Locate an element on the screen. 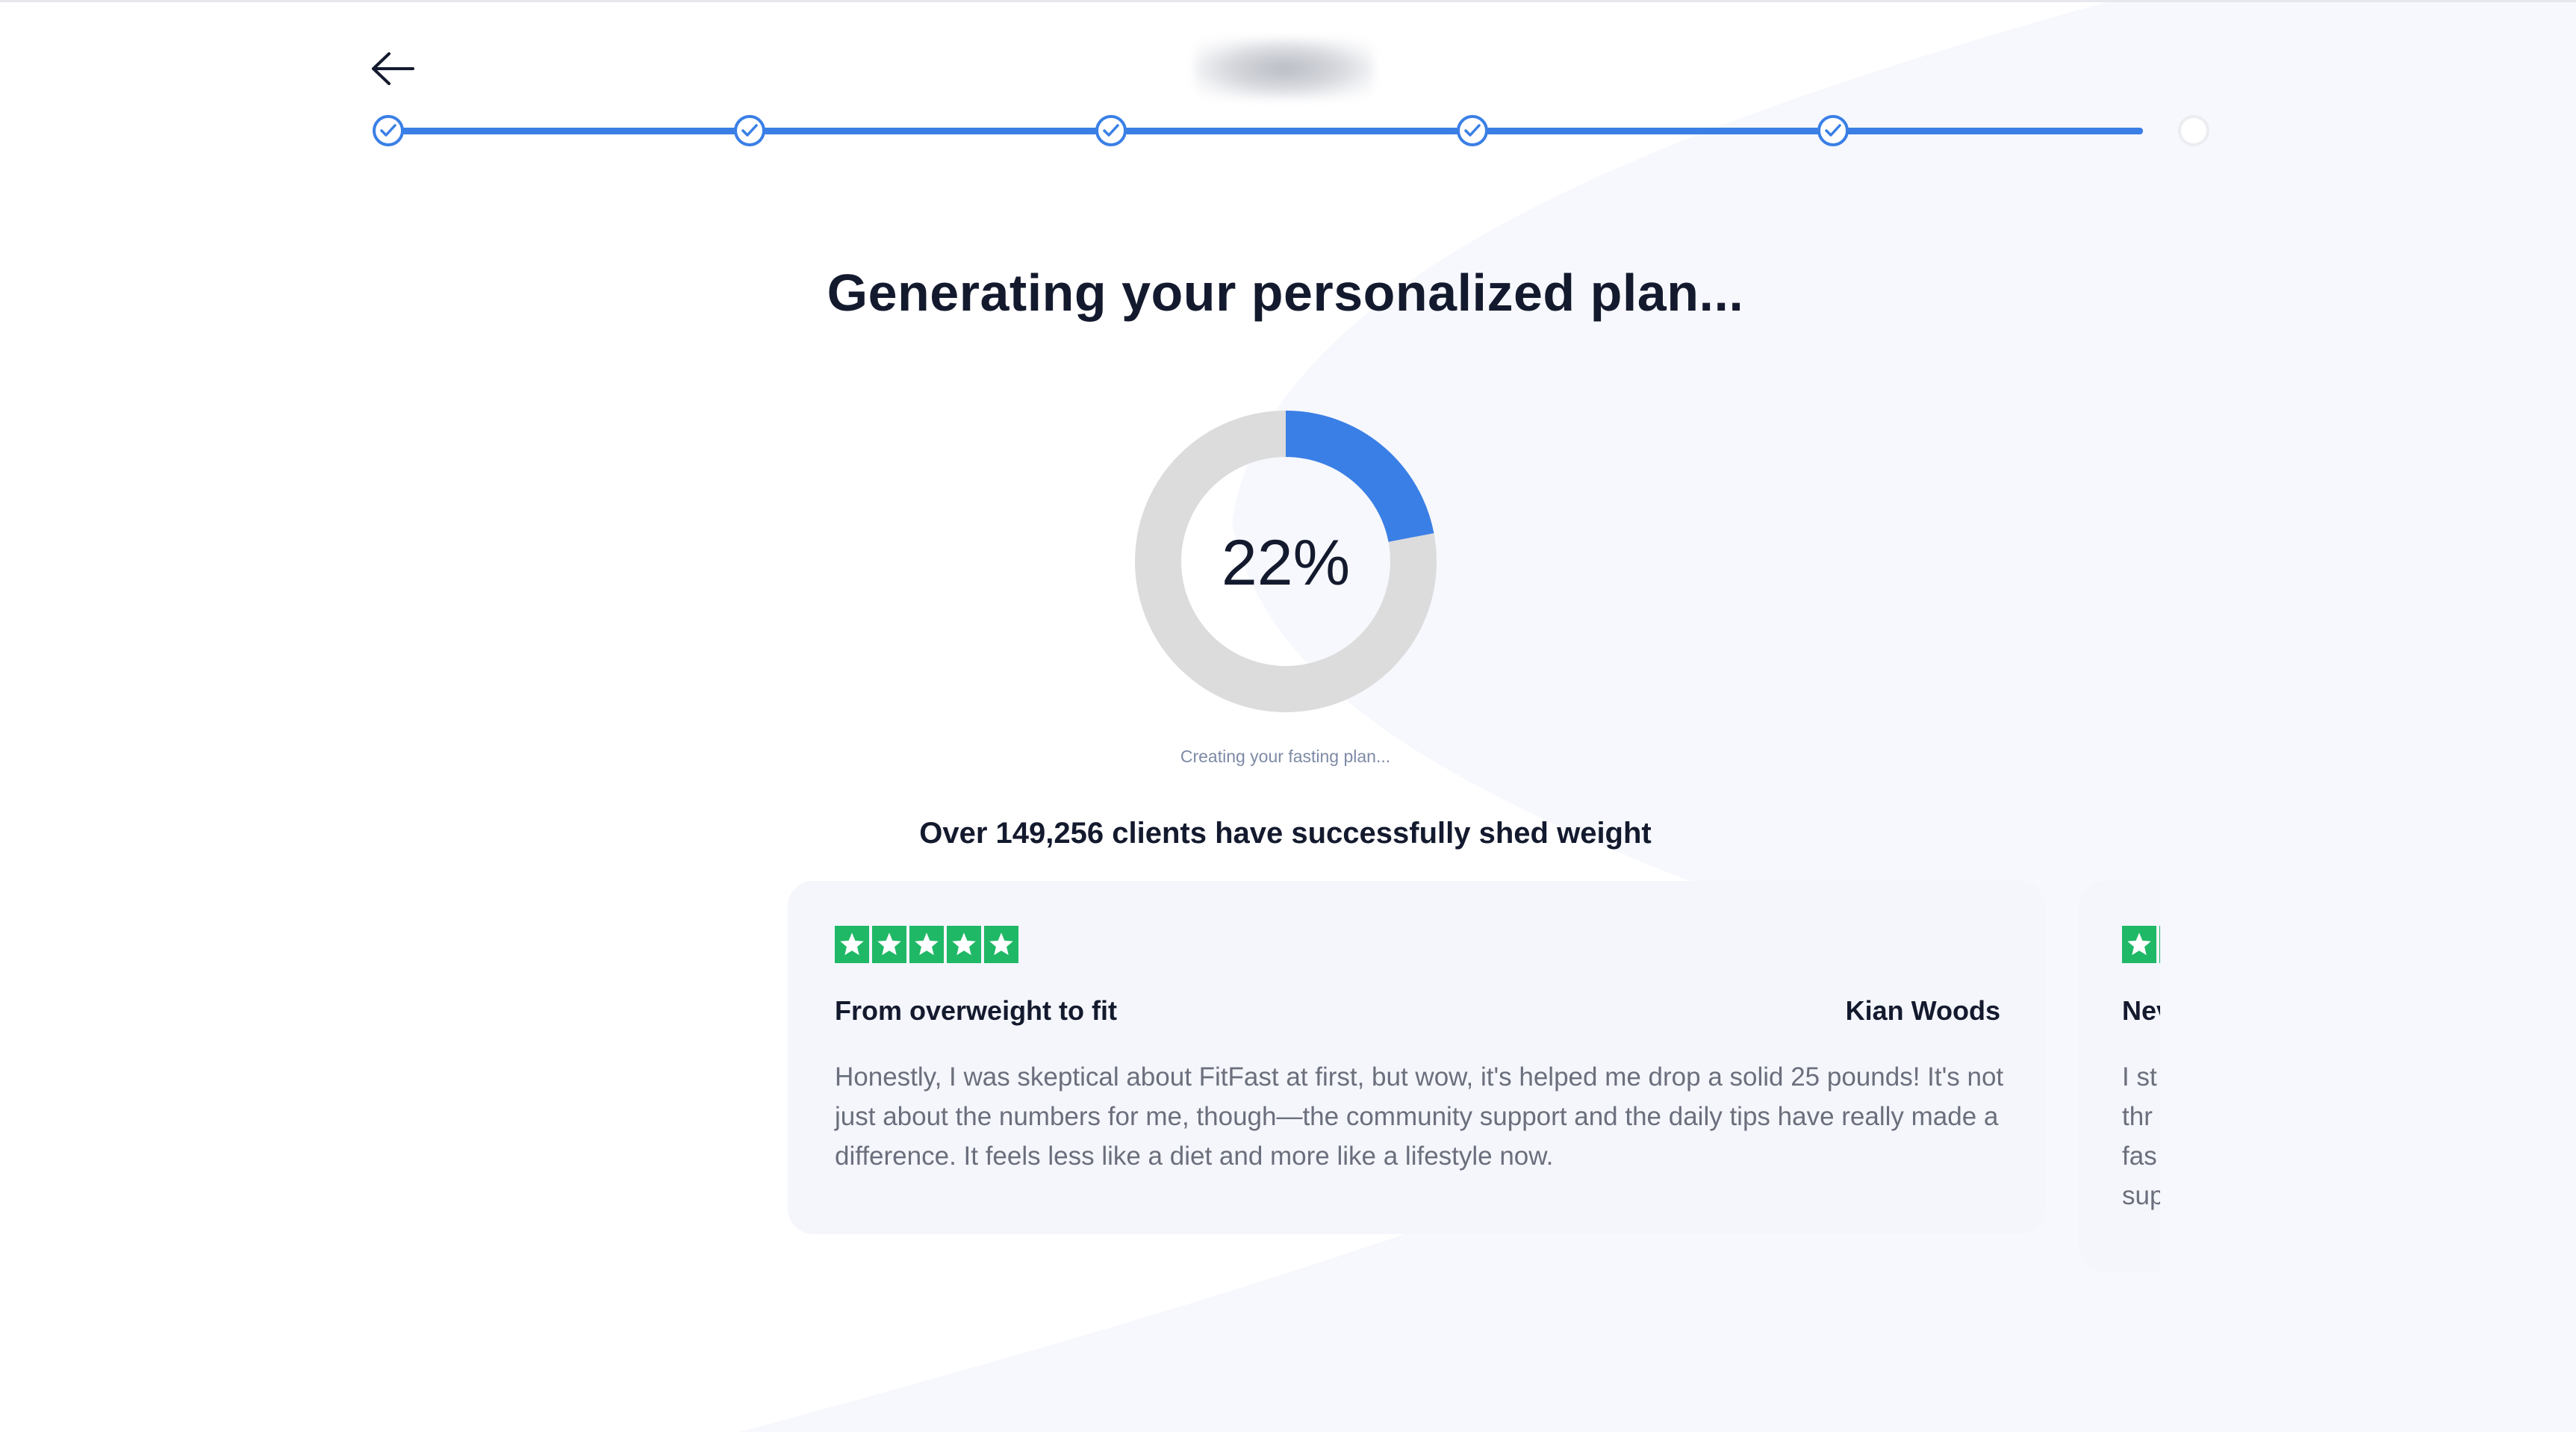 This screenshot has width=2576, height=1432. stepper-line is located at coordinates (1265, 131).